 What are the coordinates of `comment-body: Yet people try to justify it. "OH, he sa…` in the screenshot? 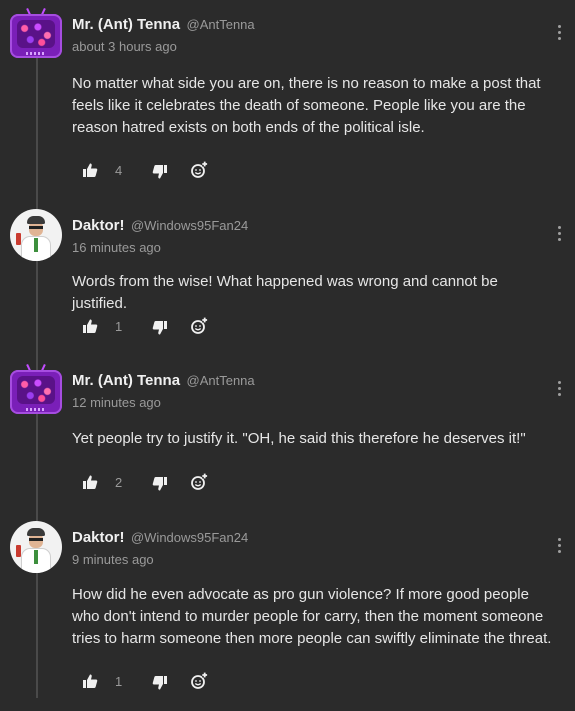 It's located at (299, 438).